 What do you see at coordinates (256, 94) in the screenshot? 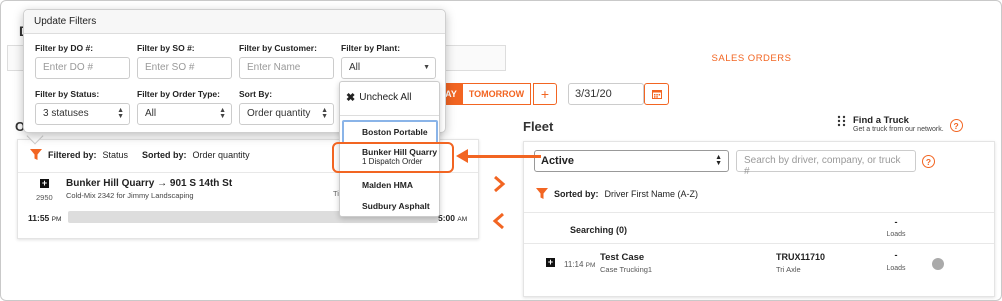
I see `sort-filter-label: Sort By:` at bounding box center [256, 94].